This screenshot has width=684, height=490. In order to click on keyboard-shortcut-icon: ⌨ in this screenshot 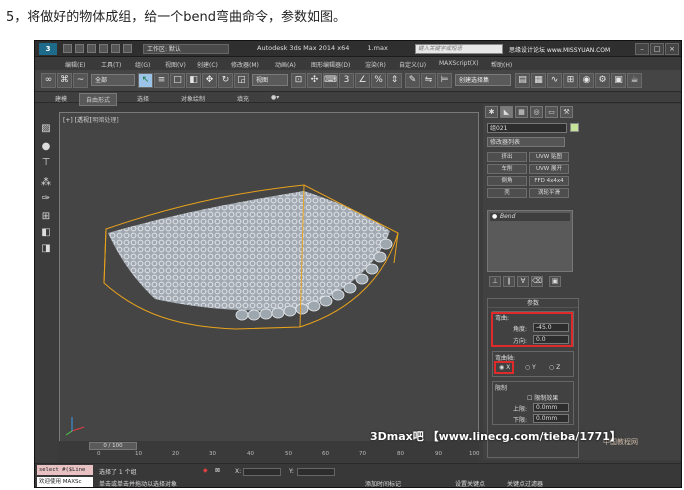, I will do `click(330, 80)`.